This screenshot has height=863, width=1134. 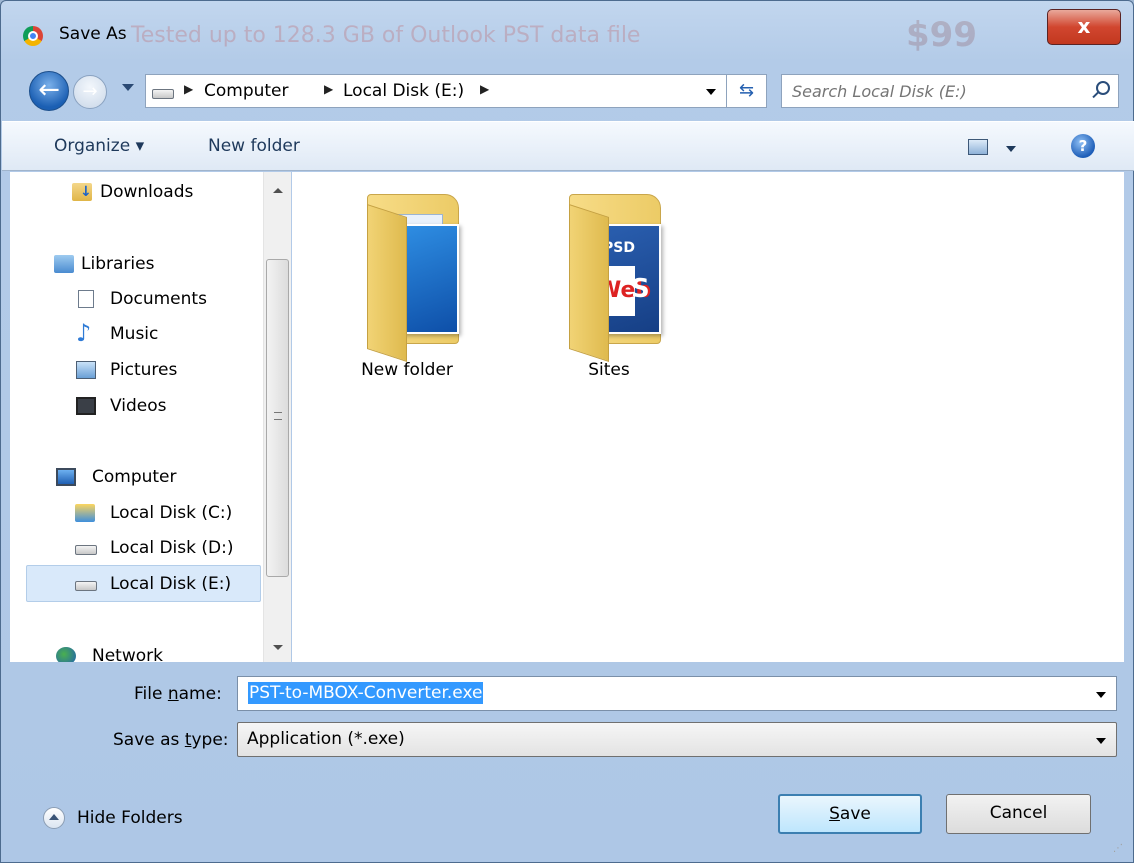 I want to click on videos-icon, so click(x=86, y=406).